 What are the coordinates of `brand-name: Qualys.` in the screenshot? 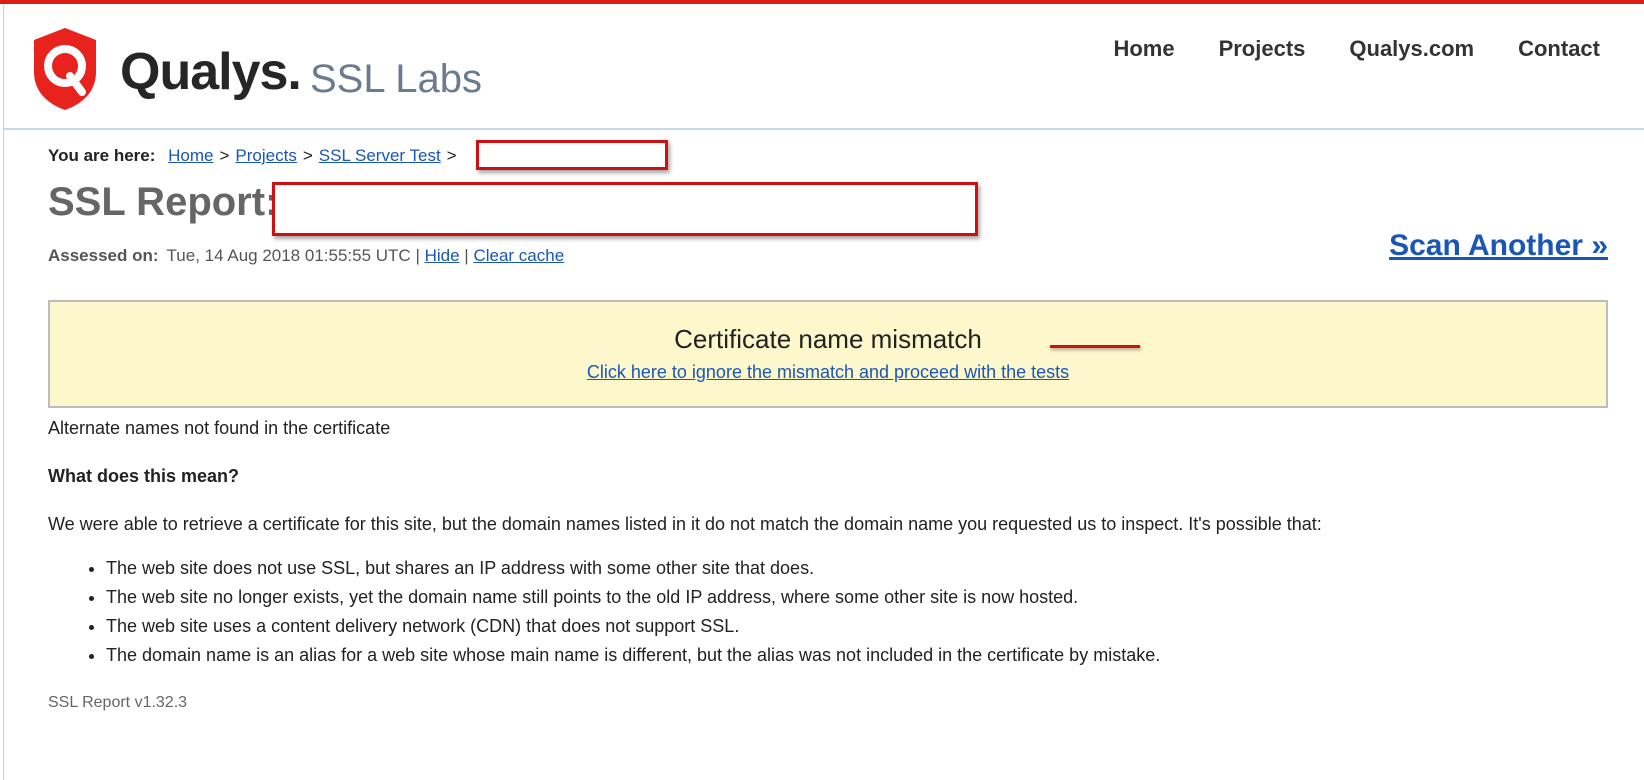 It's located at (211, 72).